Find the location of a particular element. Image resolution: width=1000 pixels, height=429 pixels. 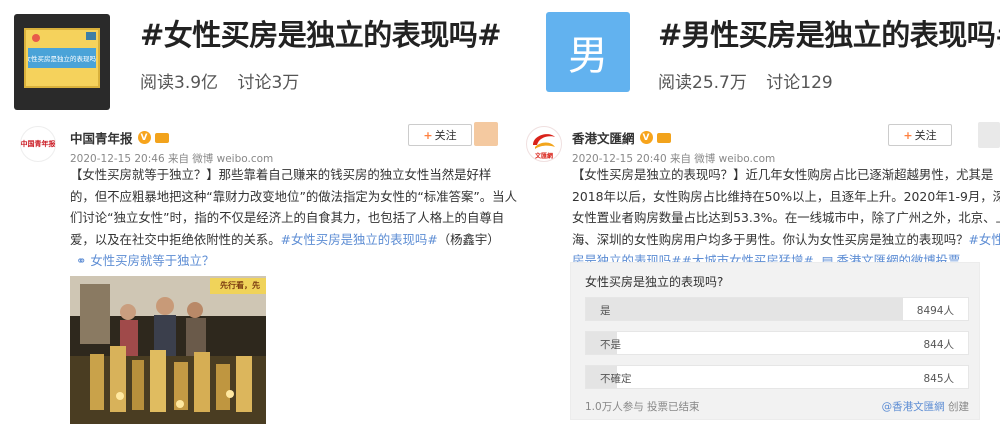

topic-thumbnail-char: 男 is located at coordinates (588, 56).